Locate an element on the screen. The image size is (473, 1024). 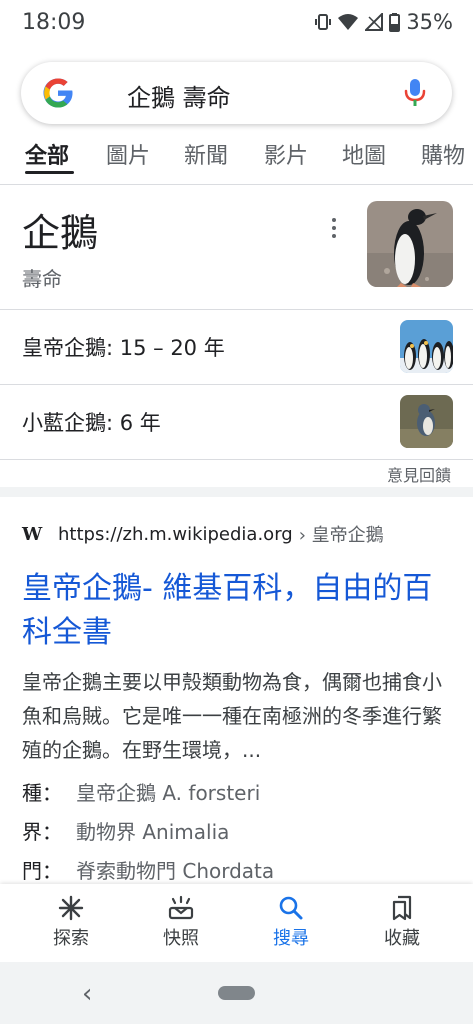
active-tab-indicator is located at coordinates (49, 172).